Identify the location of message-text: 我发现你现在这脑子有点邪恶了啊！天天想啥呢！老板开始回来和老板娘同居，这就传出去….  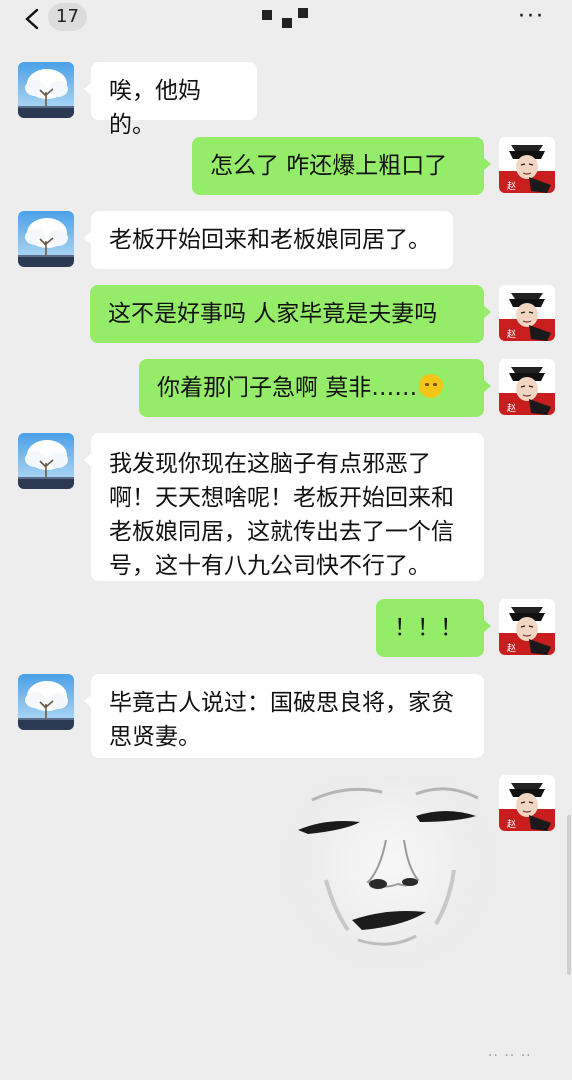
(281, 515).